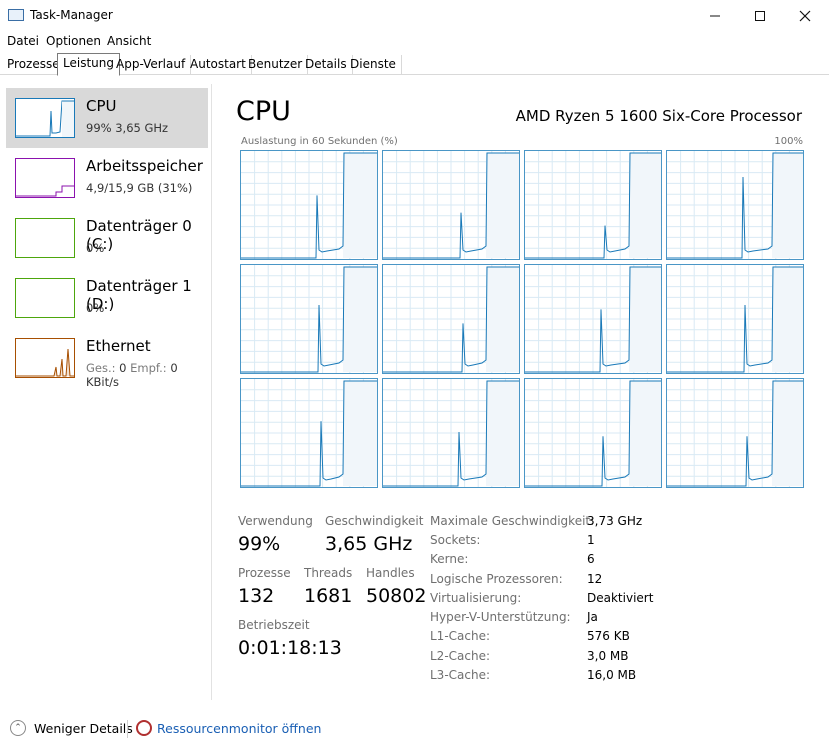 Image resolution: width=829 pixels, height=753 pixels. Describe the element at coordinates (139, 188) in the screenshot. I see `sidebar-memory-detail: 4,9/15,9 GB (31%)` at that location.